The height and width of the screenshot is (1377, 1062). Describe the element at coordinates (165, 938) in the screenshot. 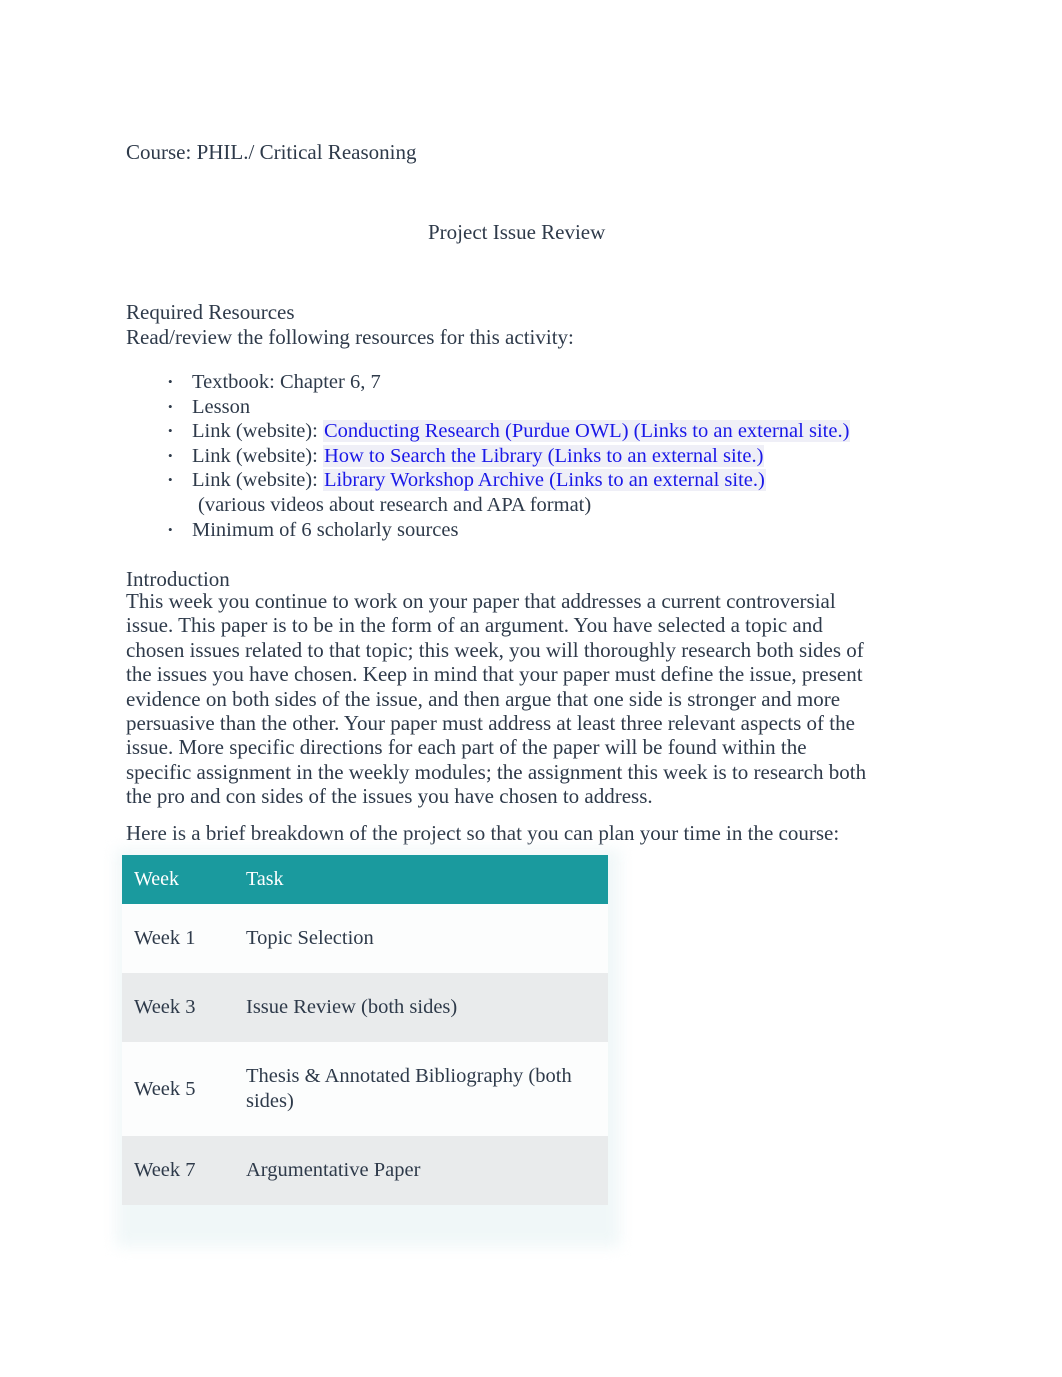

I see `cell-week: Week 1` at that location.